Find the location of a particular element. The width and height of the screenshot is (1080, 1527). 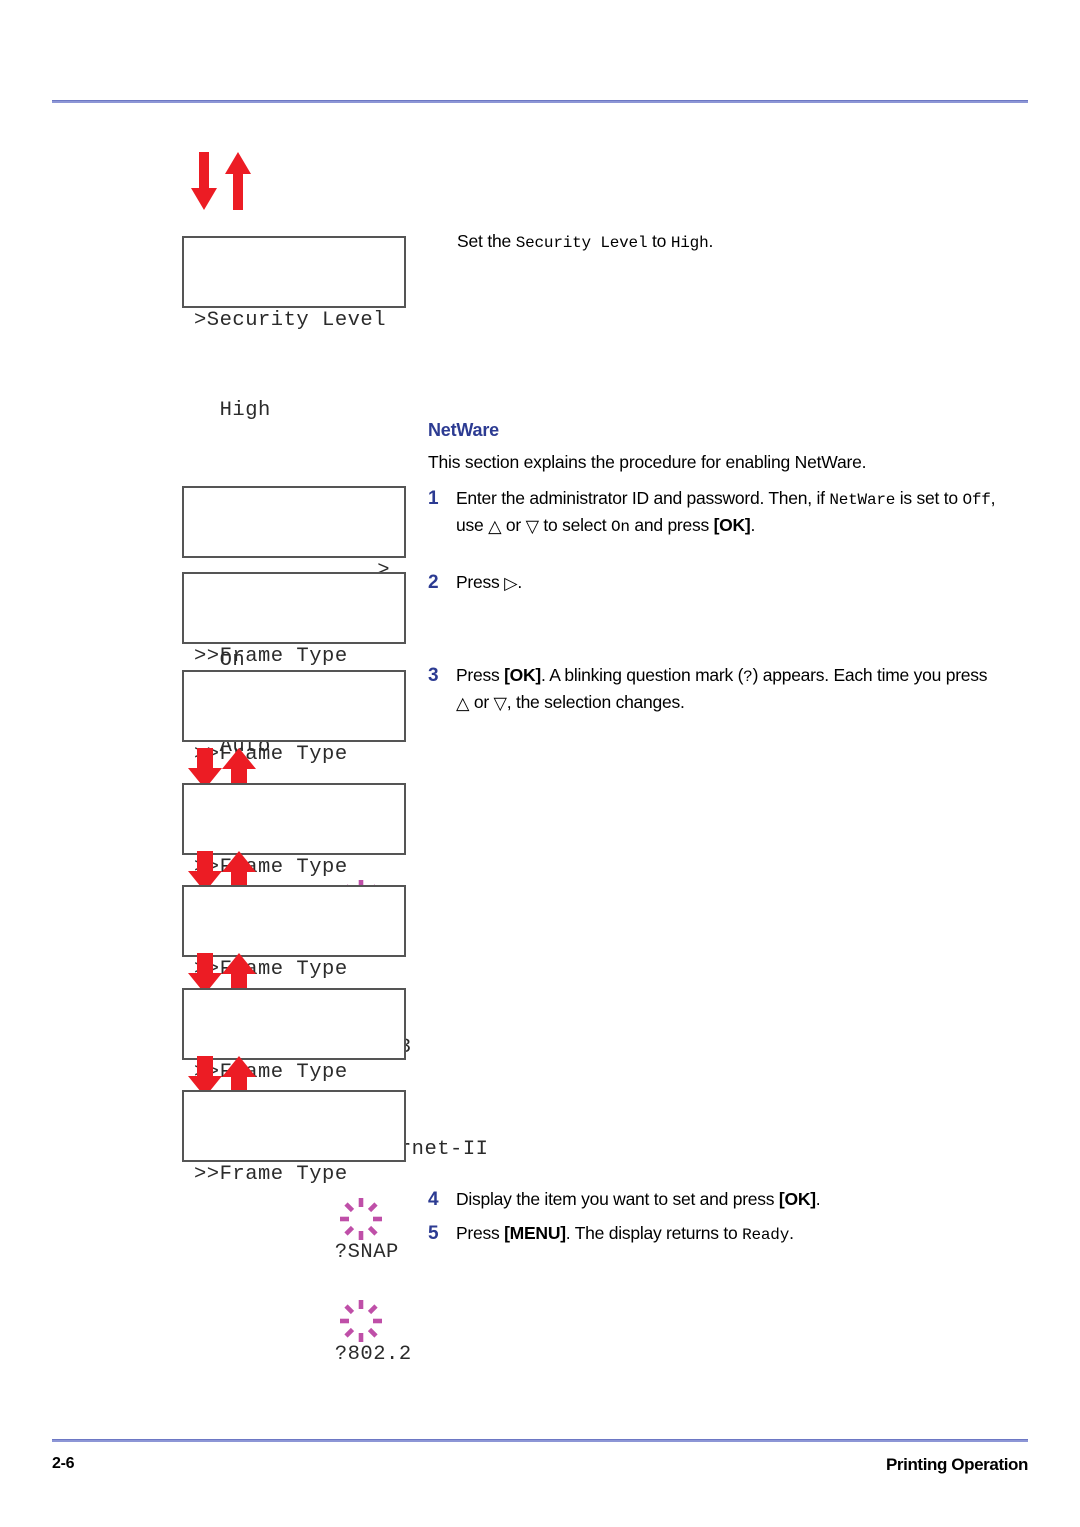

lcd-line-2-text: ?802.2 is located at coordinates (367, 1354).